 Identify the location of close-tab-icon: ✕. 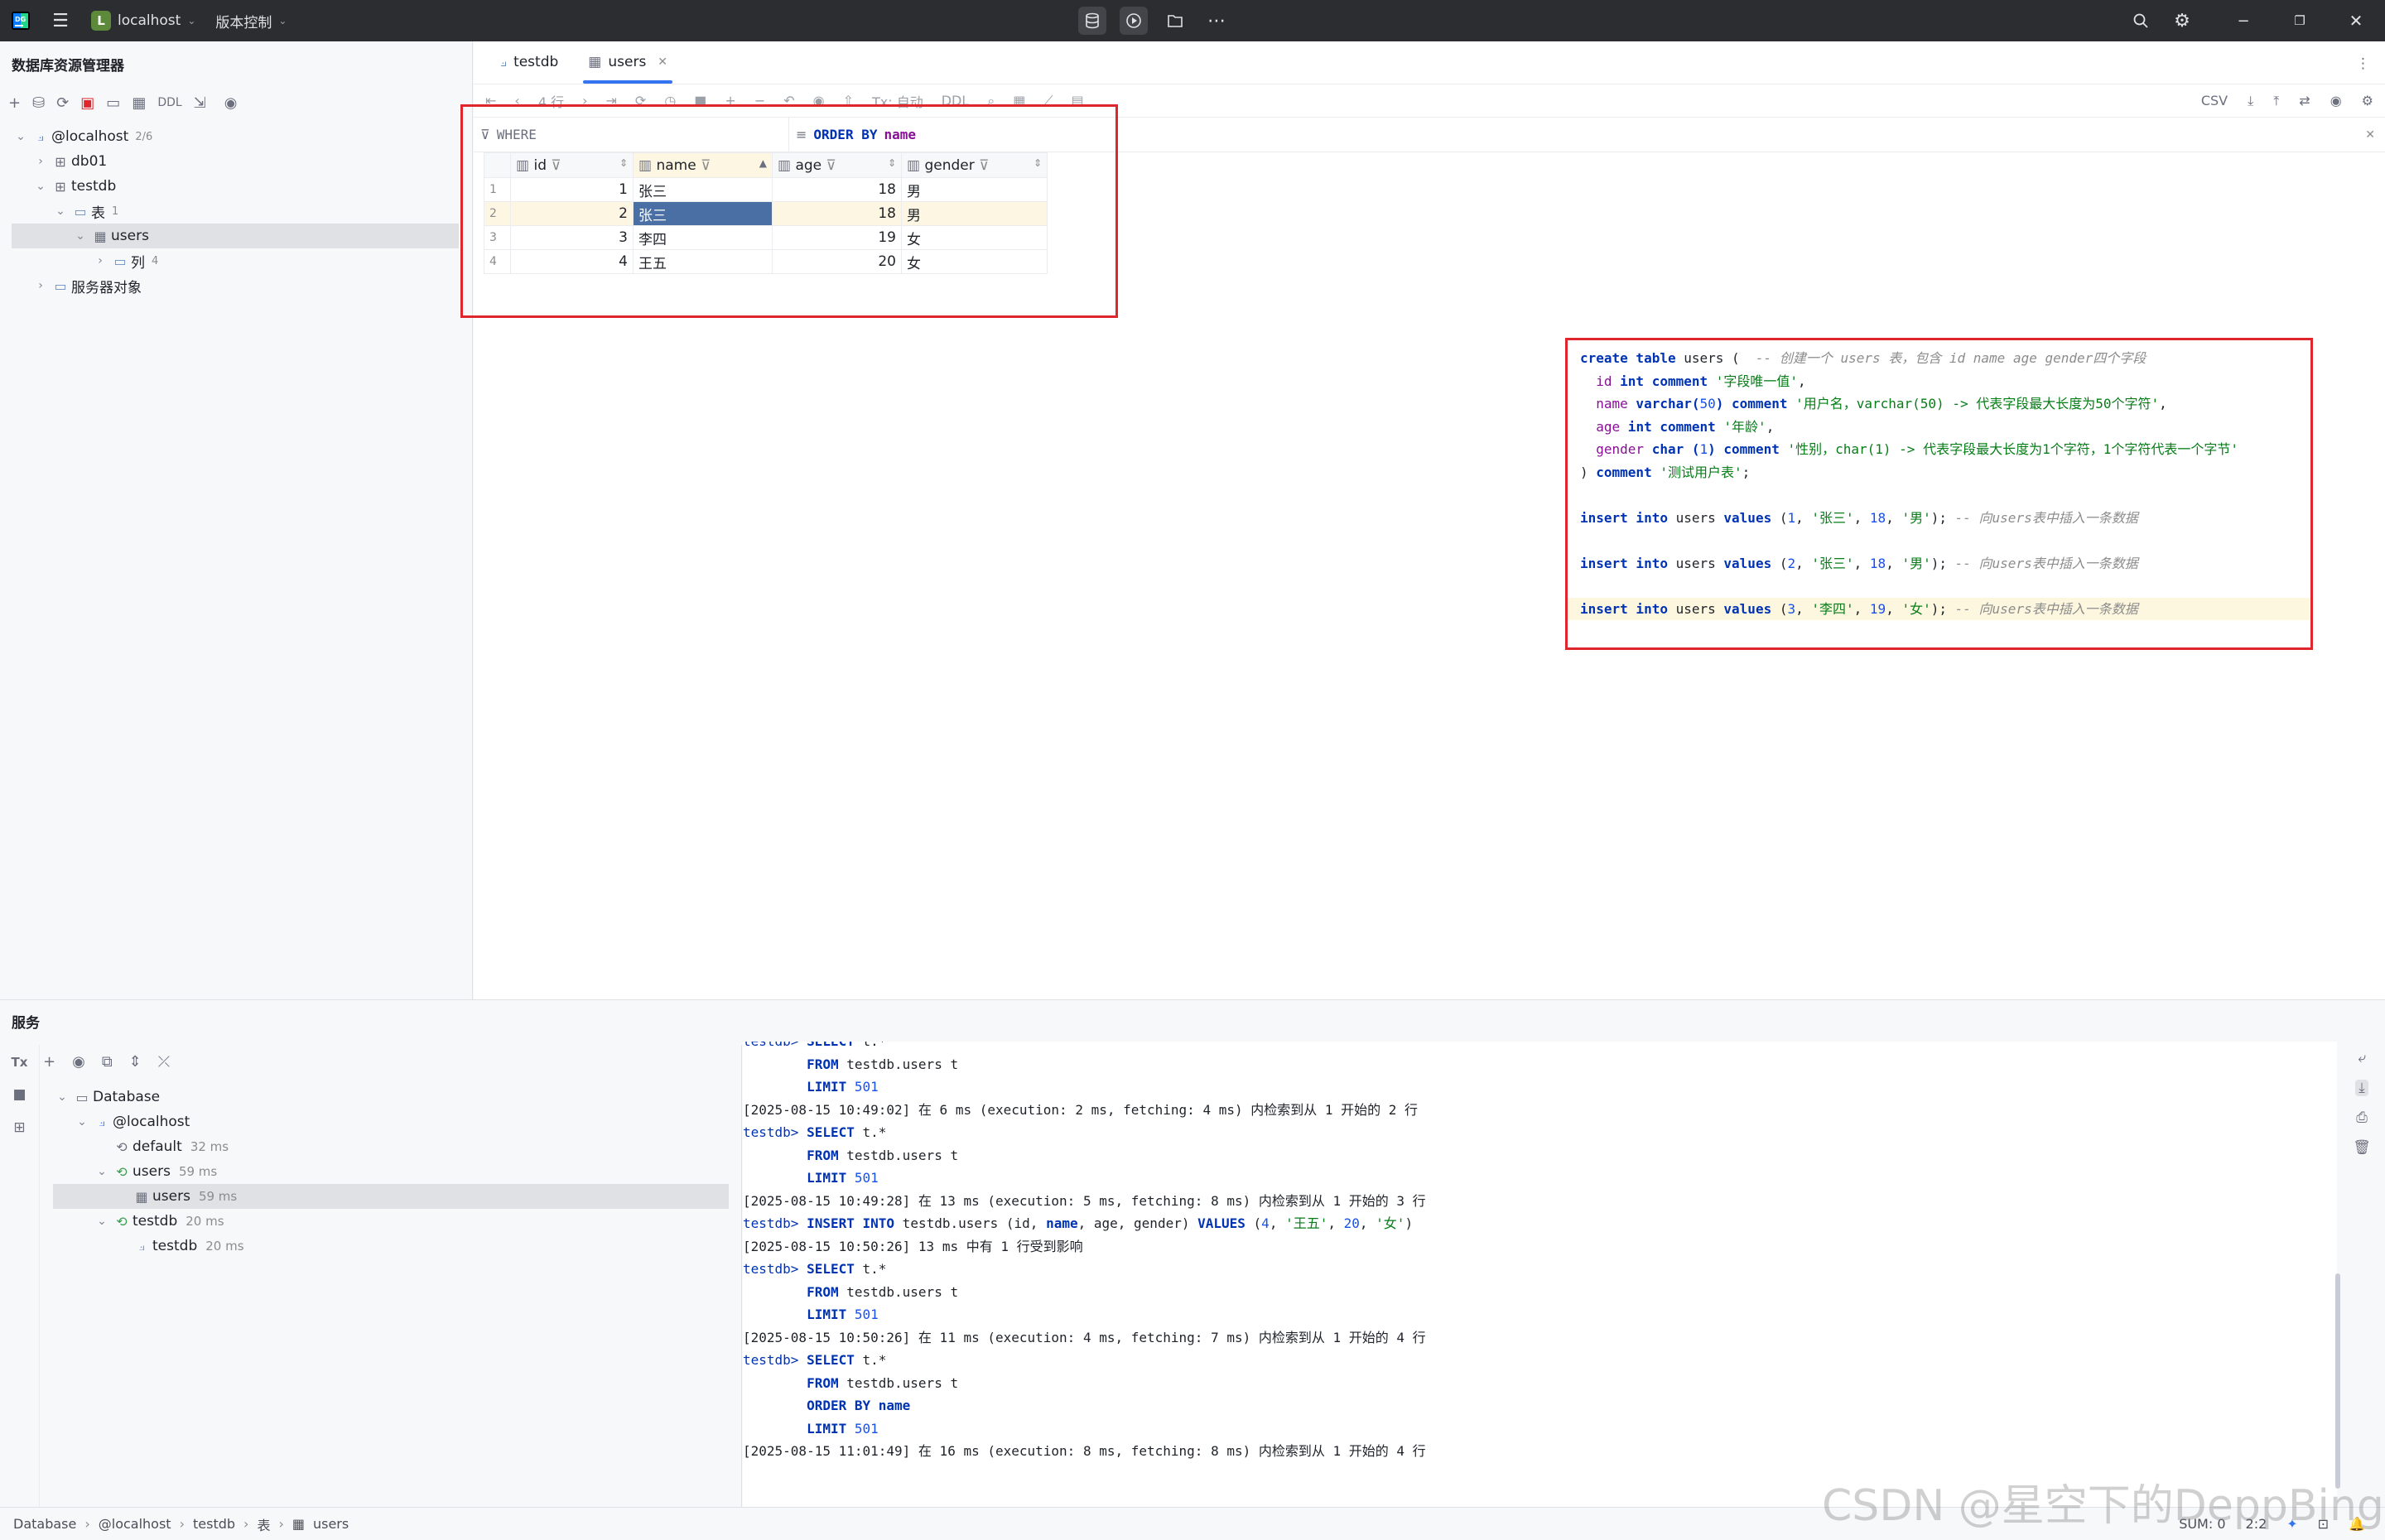
(662, 62).